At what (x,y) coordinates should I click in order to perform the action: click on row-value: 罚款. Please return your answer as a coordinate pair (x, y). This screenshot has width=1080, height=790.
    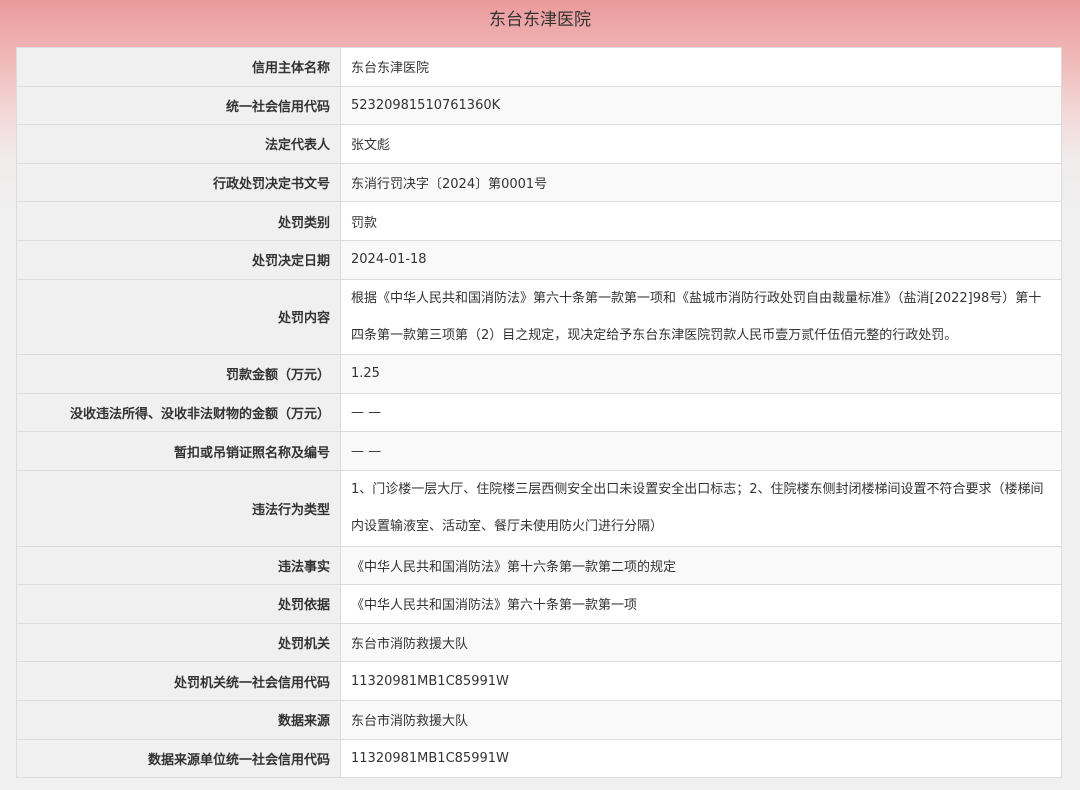
    Looking at the image, I should click on (701, 221).